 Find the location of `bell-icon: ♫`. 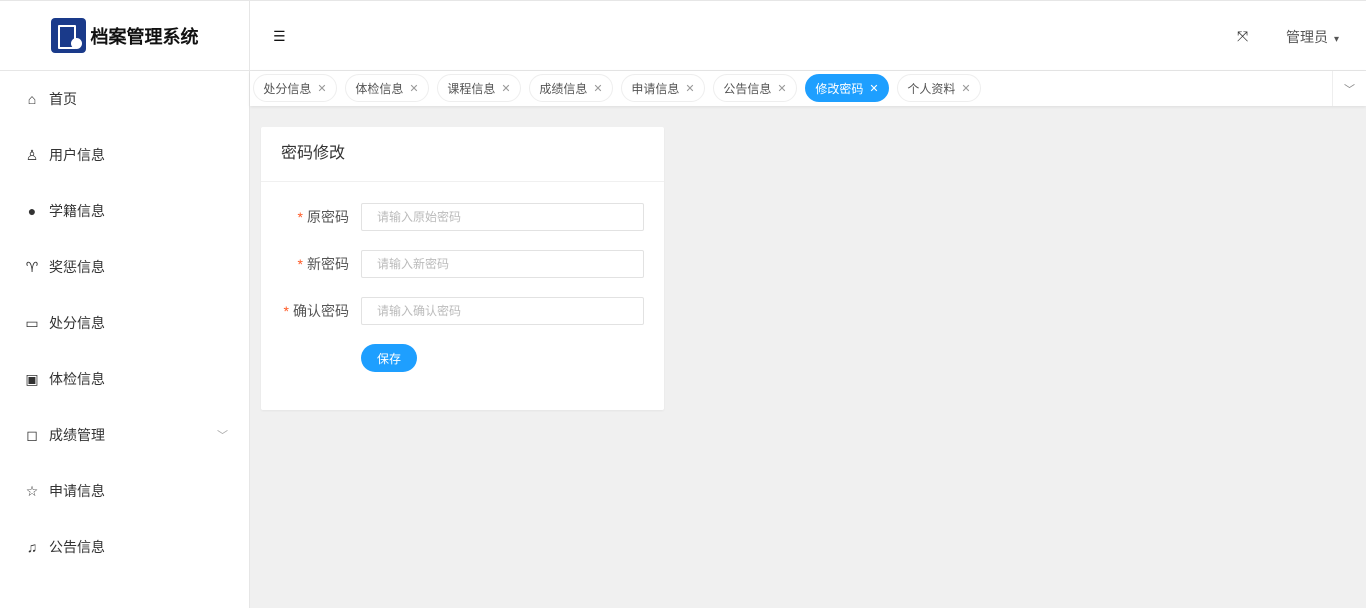

bell-icon: ♫ is located at coordinates (32, 547).